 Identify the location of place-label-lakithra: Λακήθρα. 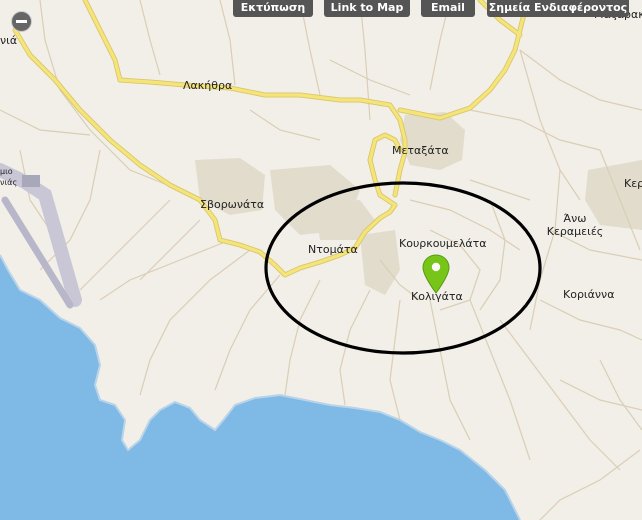
(208, 85).